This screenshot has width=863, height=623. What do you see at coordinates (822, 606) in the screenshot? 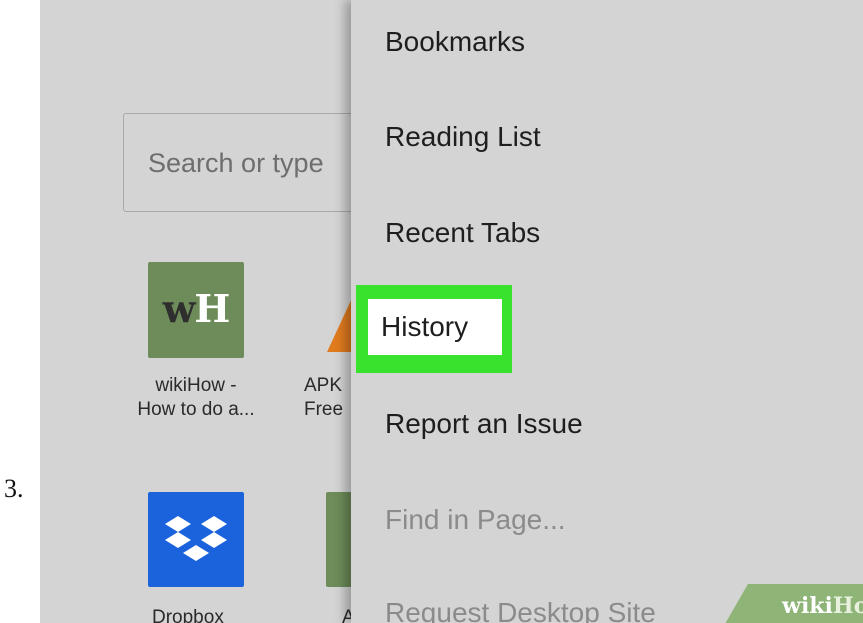
I see `wikihow-watermark-text: wikiHow` at bounding box center [822, 606].